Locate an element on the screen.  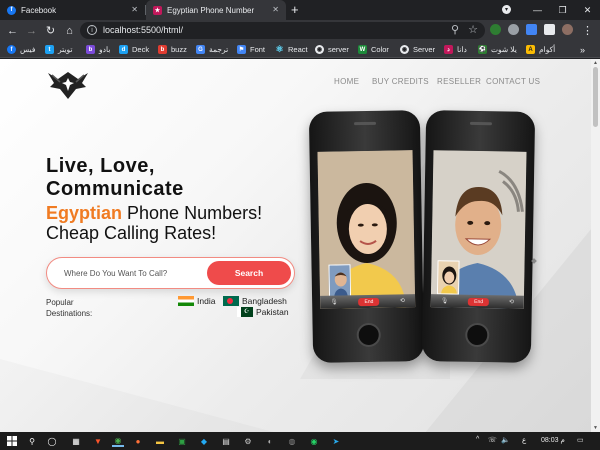
forward-button: → is located at coordinates (31, 30).